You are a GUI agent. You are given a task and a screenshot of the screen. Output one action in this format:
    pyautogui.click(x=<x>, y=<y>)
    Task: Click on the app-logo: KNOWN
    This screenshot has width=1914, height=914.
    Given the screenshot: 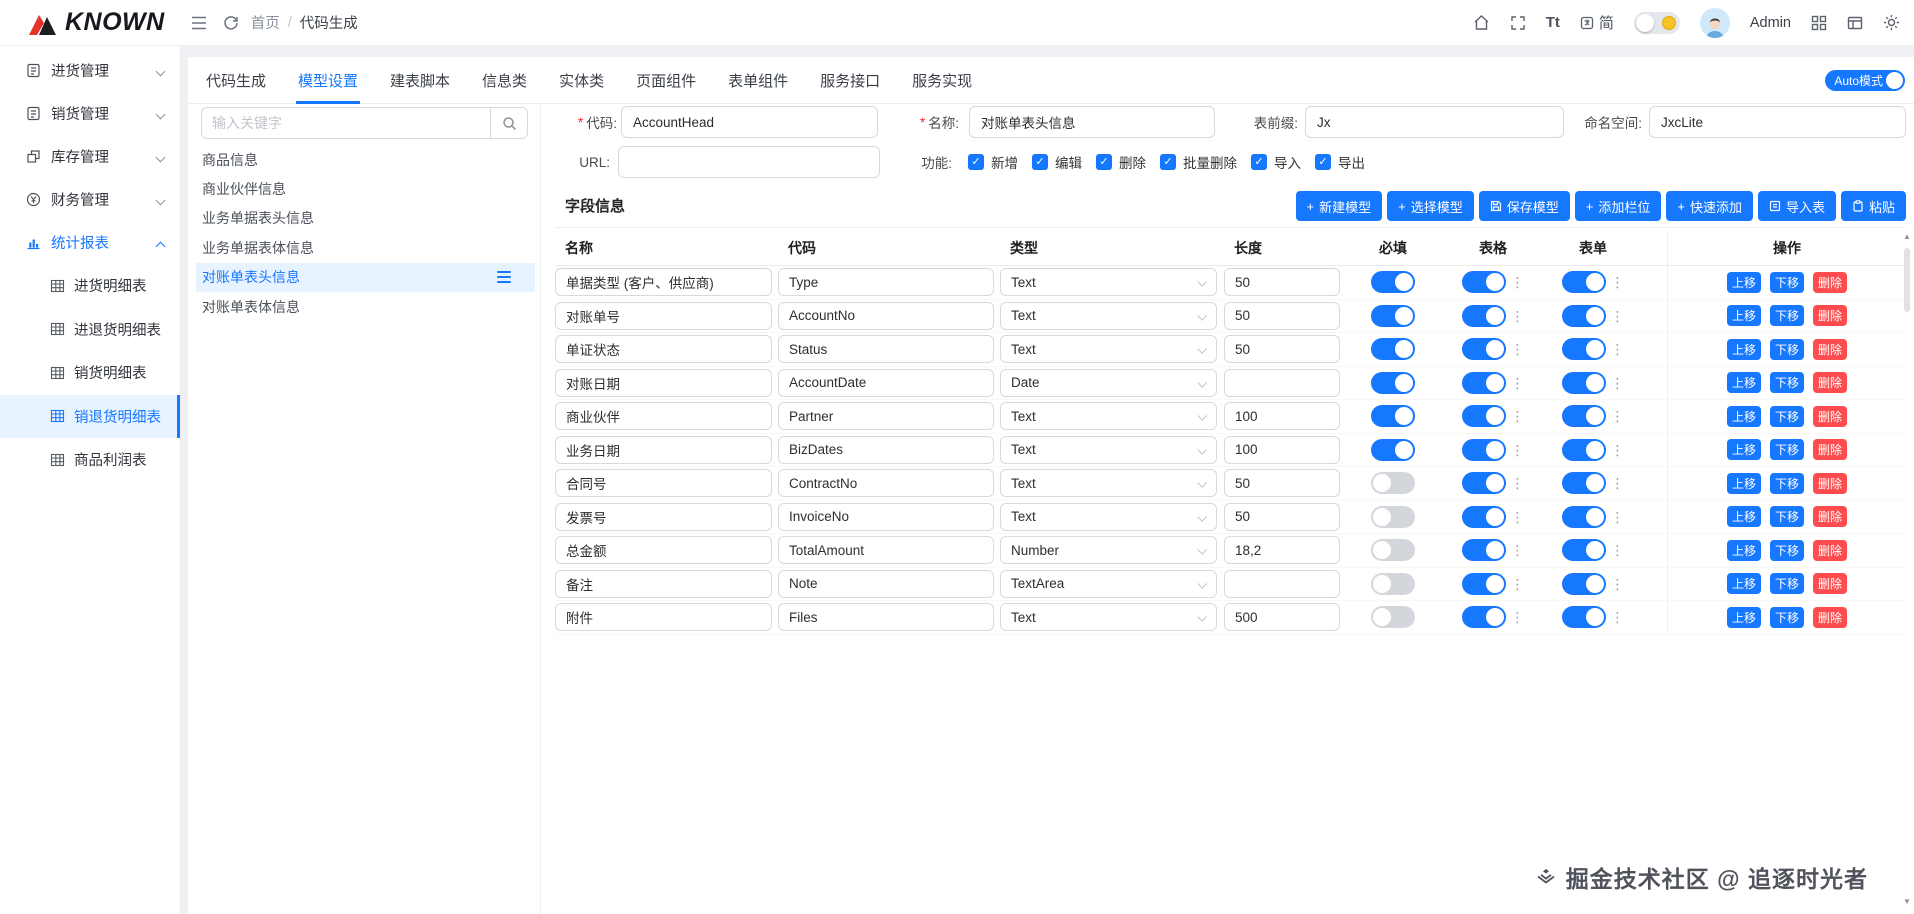 What is the action you would take?
    pyautogui.click(x=96, y=22)
    